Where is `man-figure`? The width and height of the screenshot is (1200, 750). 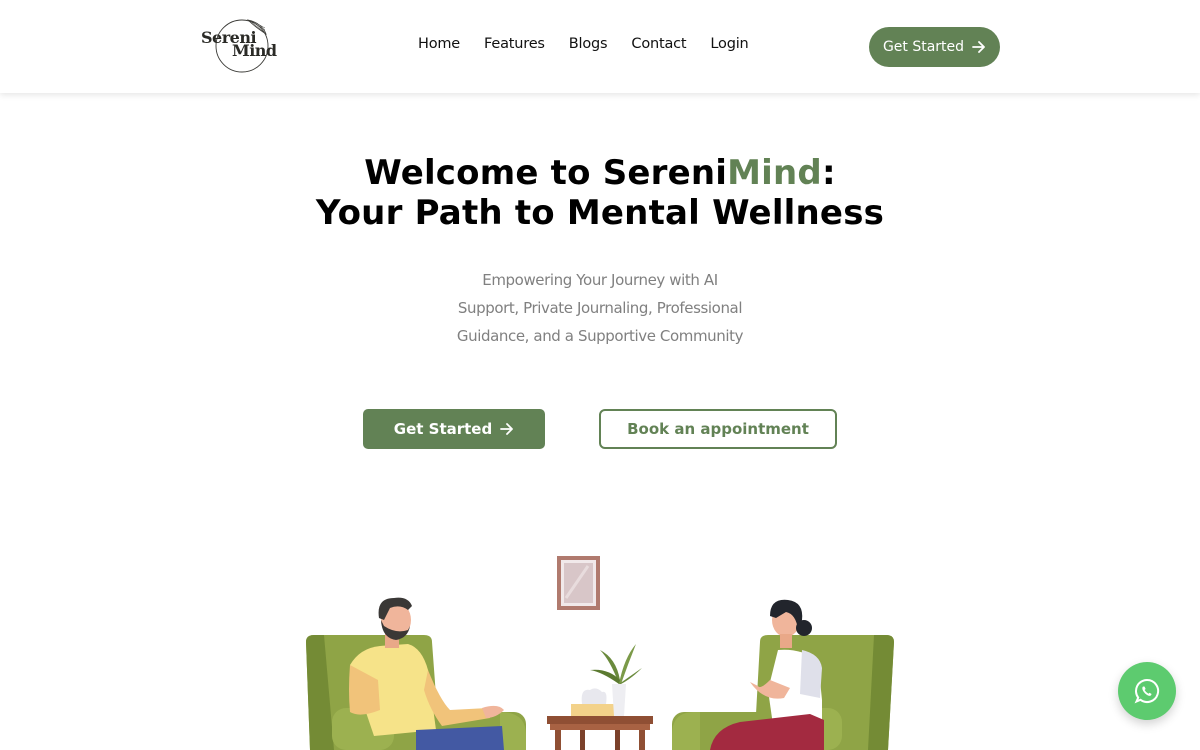
man-figure is located at coordinates (426, 673).